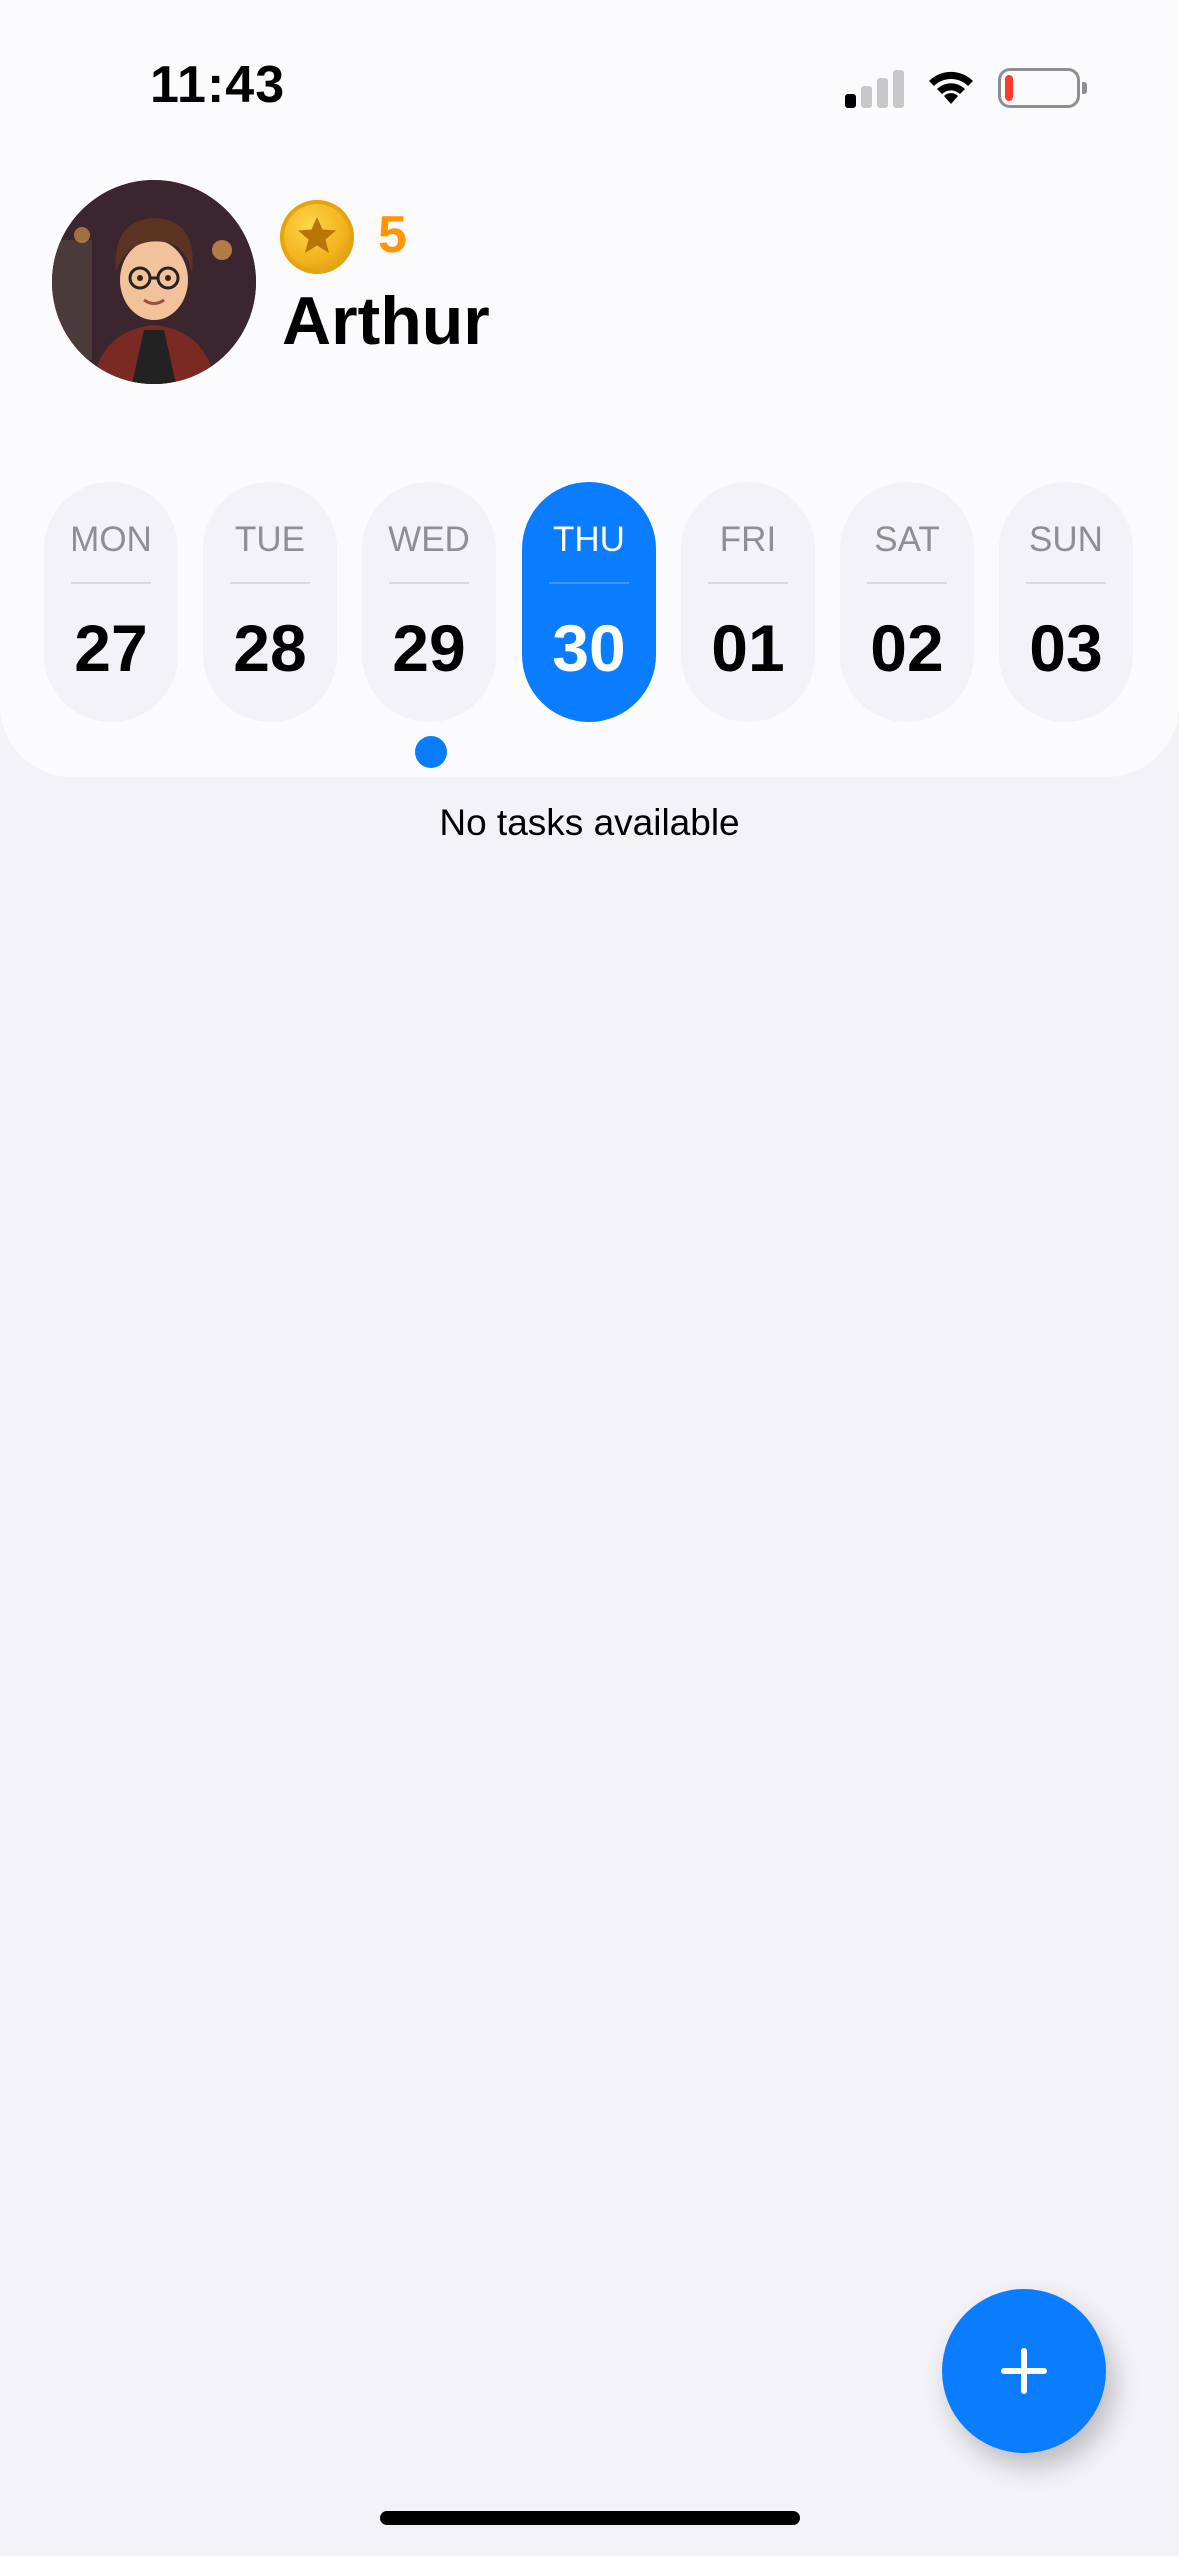 Image resolution: width=1179 pixels, height=2556 pixels. What do you see at coordinates (1042, 88) in the screenshot?
I see `battery-low-icon` at bounding box center [1042, 88].